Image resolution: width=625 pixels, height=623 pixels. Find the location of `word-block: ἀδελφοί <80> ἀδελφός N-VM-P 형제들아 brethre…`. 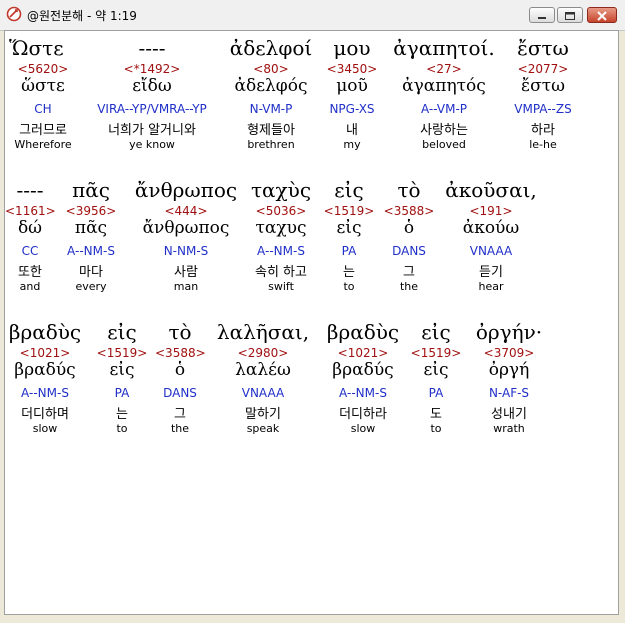

word-block: ἀδελφοί <80> ἀδελφός N-VM-P 형제들아 brethre… is located at coordinates (271, 93).